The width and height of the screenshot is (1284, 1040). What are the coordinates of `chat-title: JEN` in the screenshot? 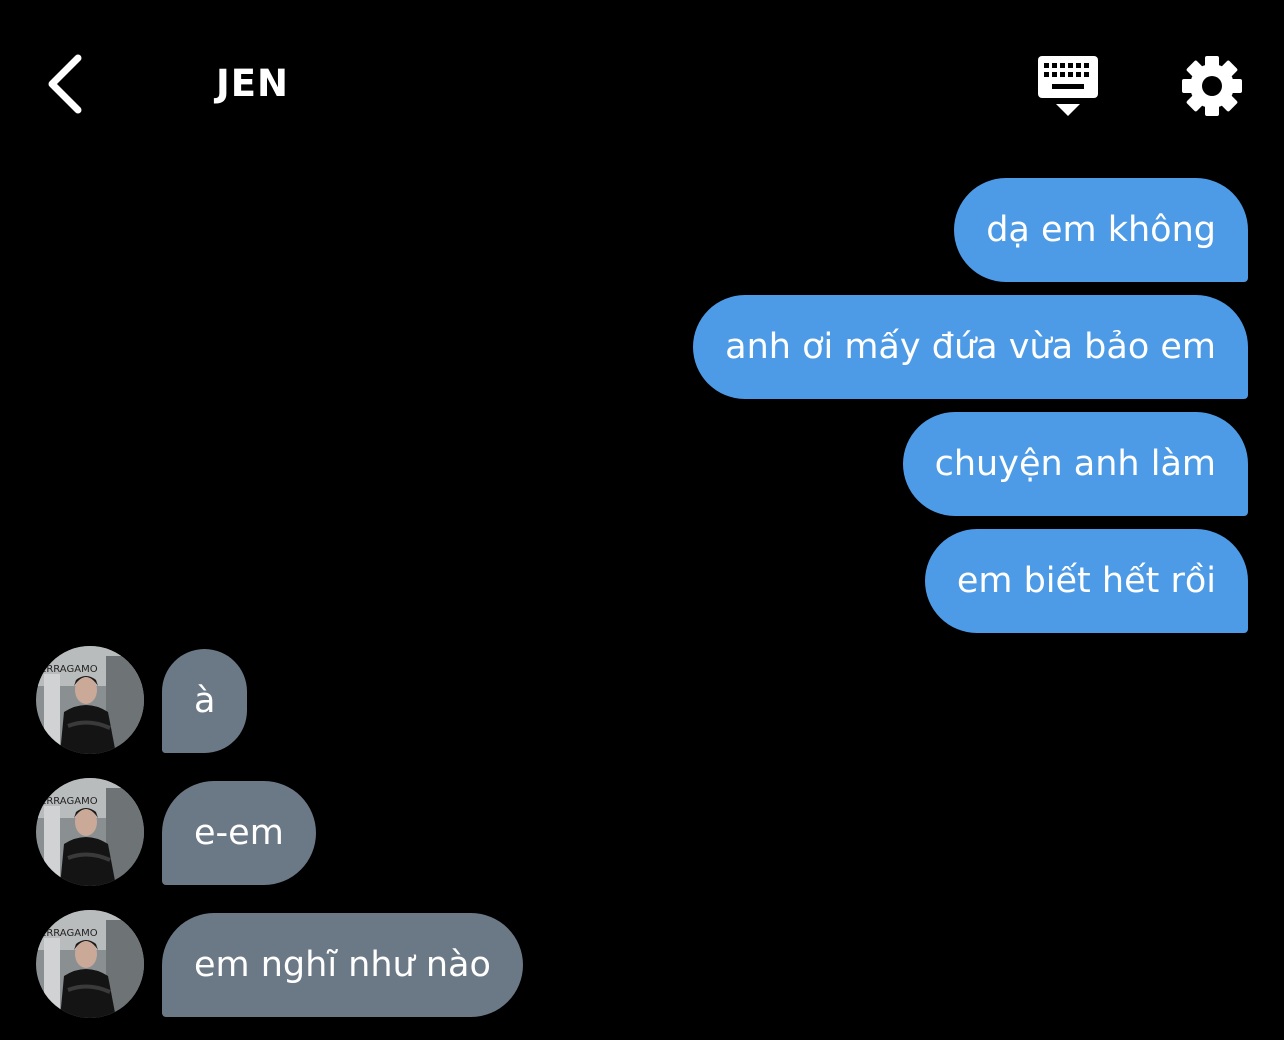 It's located at (253, 83).